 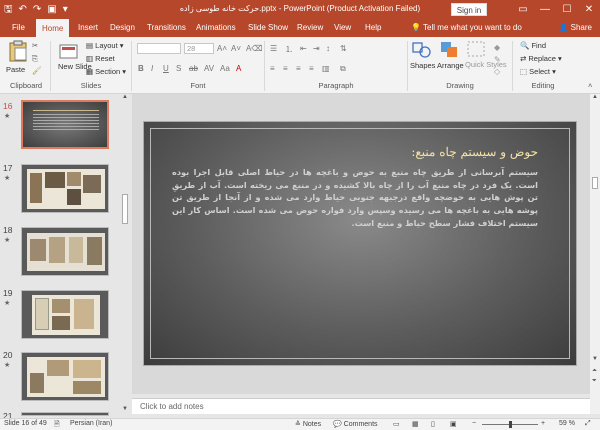 What do you see at coordinates (303, 48) in the screenshot?
I see `decrease-indent-icon: ⇤` at bounding box center [303, 48].